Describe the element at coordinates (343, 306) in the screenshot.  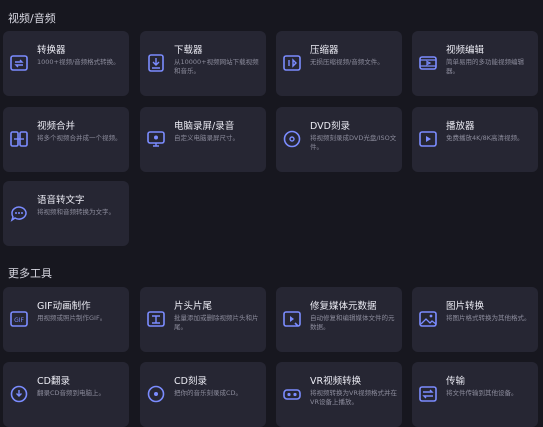
I see `card-title: 修复媒体元数据` at that location.